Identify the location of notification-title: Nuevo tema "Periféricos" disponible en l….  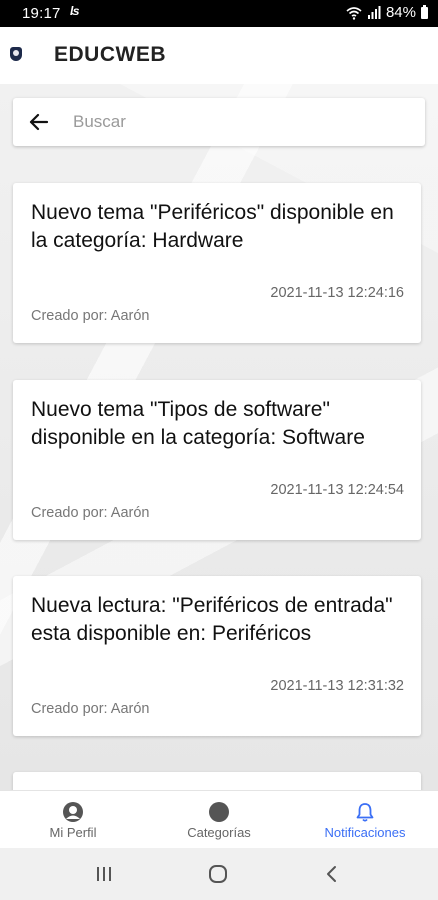
(212, 226).